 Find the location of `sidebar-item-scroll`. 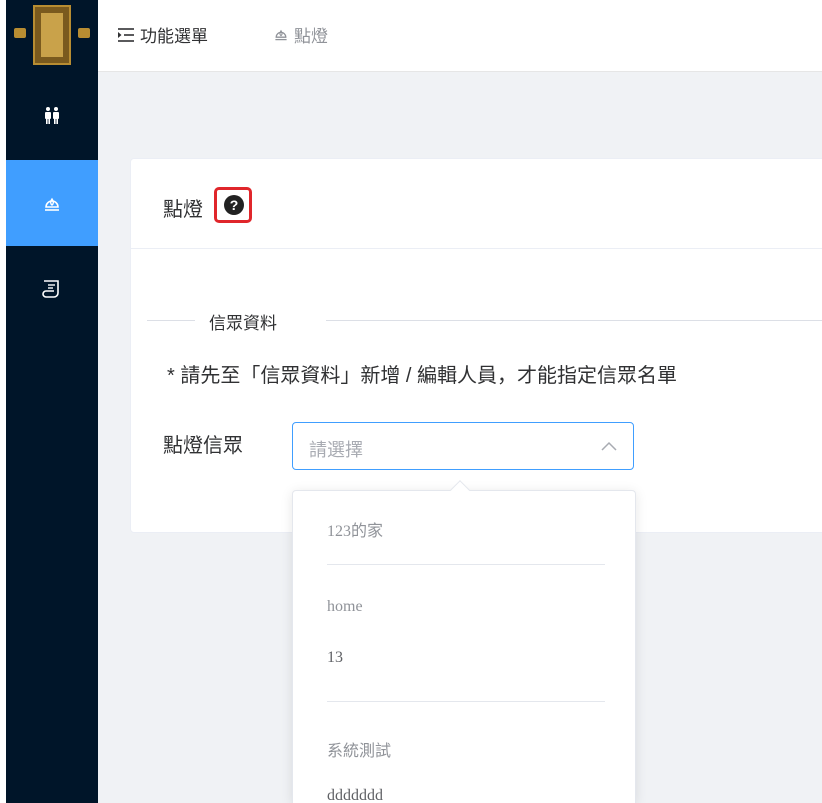

sidebar-item-scroll is located at coordinates (52, 289).